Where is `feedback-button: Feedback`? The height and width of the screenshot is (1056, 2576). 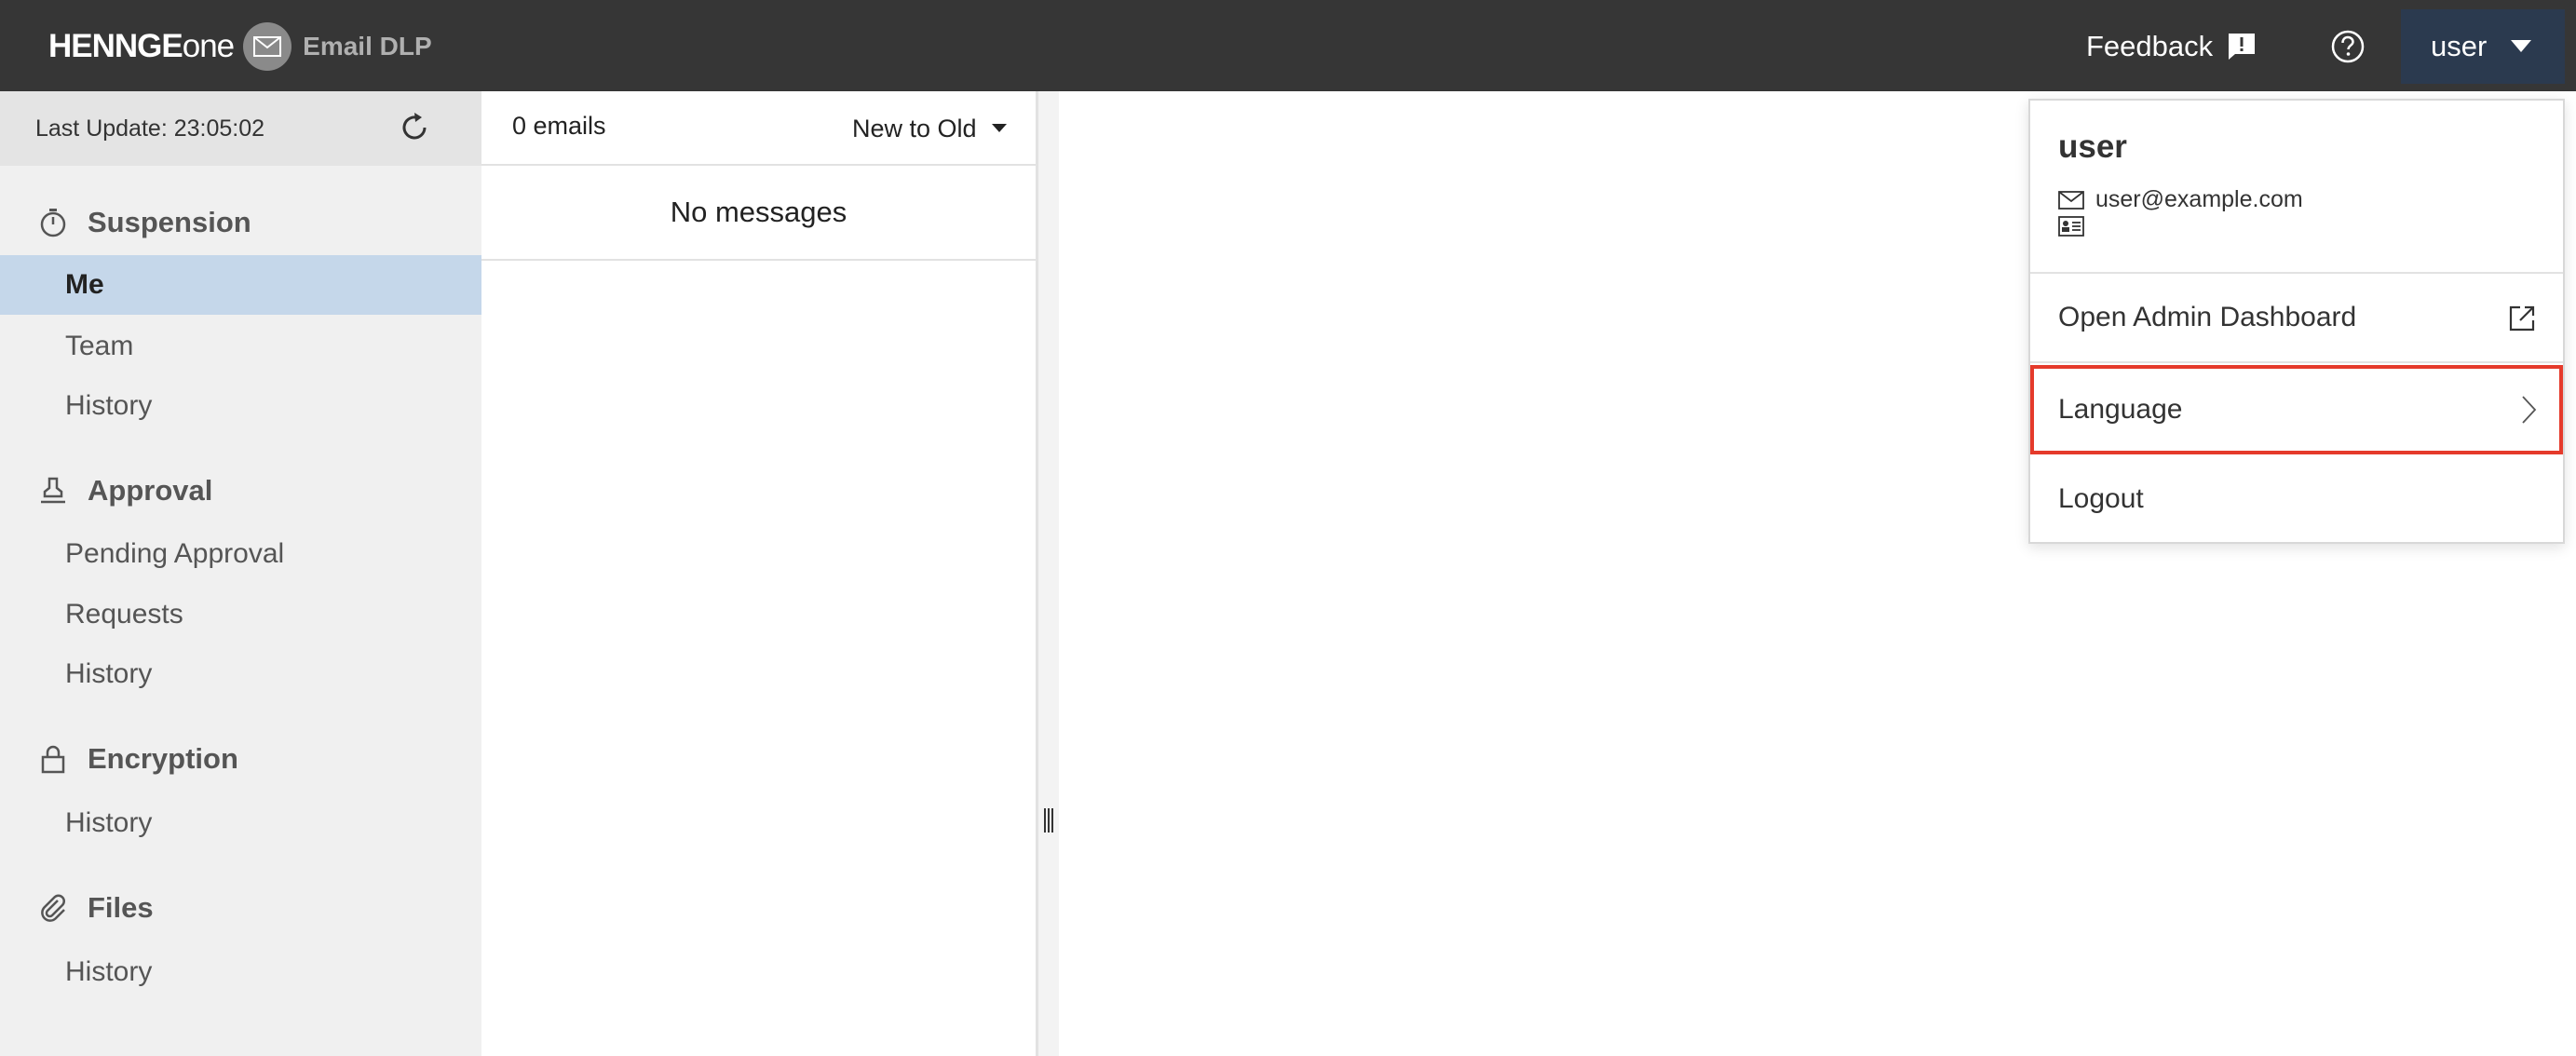 feedback-button: Feedback is located at coordinates (2171, 46).